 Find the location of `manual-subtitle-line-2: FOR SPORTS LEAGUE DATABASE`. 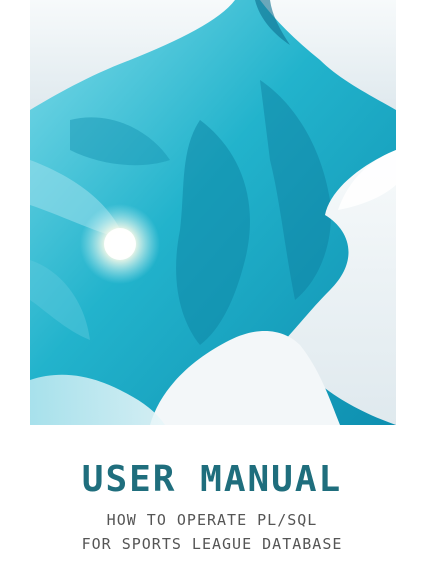

manual-subtitle-line-2: FOR SPORTS LEAGUE DATABASE is located at coordinates (212, 544).